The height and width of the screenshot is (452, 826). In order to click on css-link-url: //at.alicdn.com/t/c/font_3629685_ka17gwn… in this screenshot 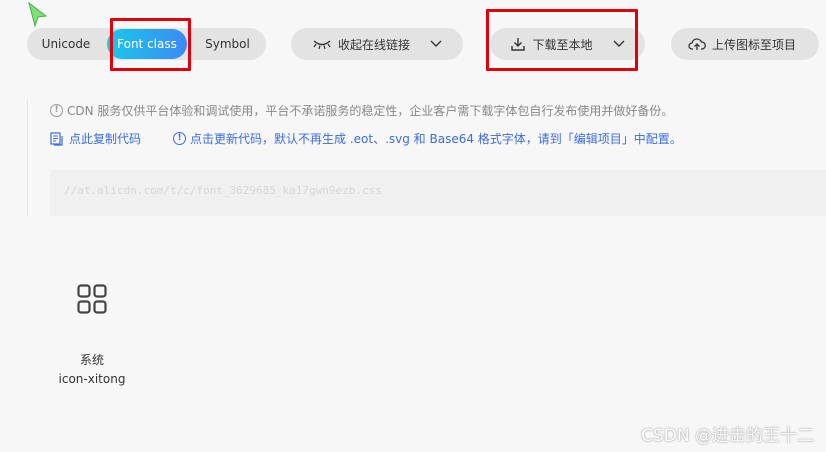, I will do `click(223, 190)`.